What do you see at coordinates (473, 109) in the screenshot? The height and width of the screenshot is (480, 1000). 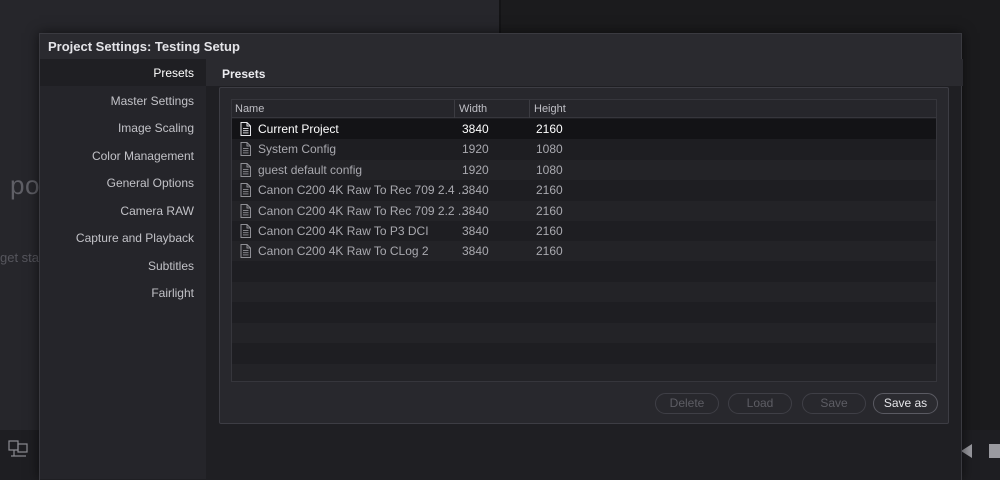 I see `column-header-width: Width` at bounding box center [473, 109].